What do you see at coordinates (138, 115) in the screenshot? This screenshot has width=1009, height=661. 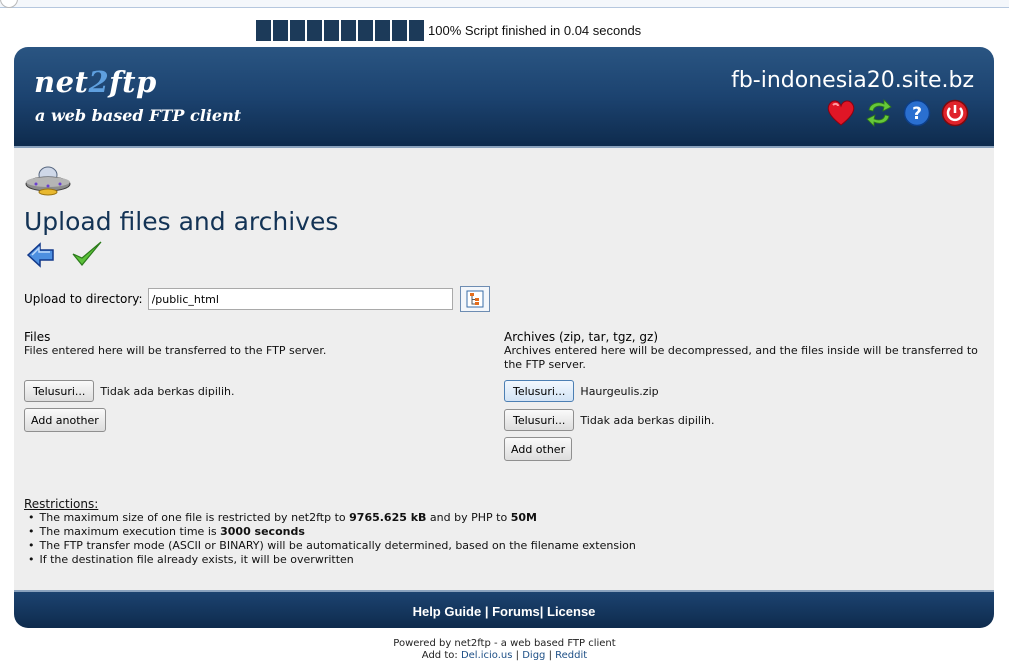 I see `tagline: a web based FTP client` at bounding box center [138, 115].